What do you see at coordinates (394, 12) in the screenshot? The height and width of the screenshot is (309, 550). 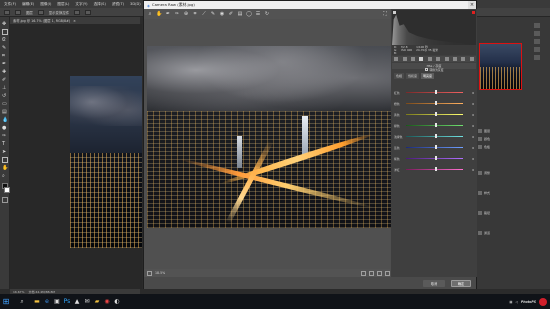 I see `shadow-clipping-icon` at bounding box center [394, 12].